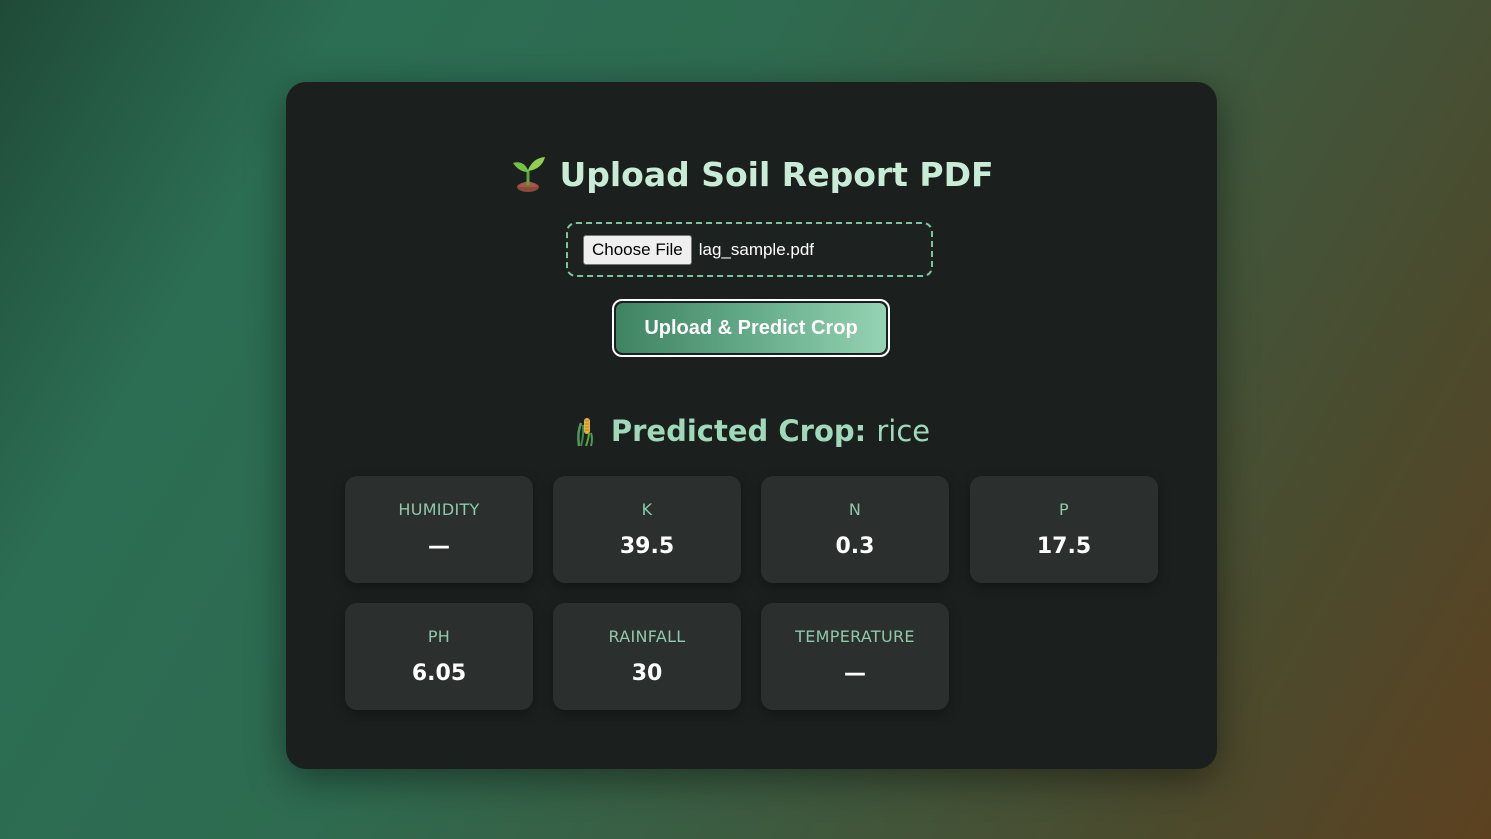 The image size is (1491, 839). Describe the element at coordinates (439, 673) in the screenshot. I see `metric-value: 6.05` at that location.